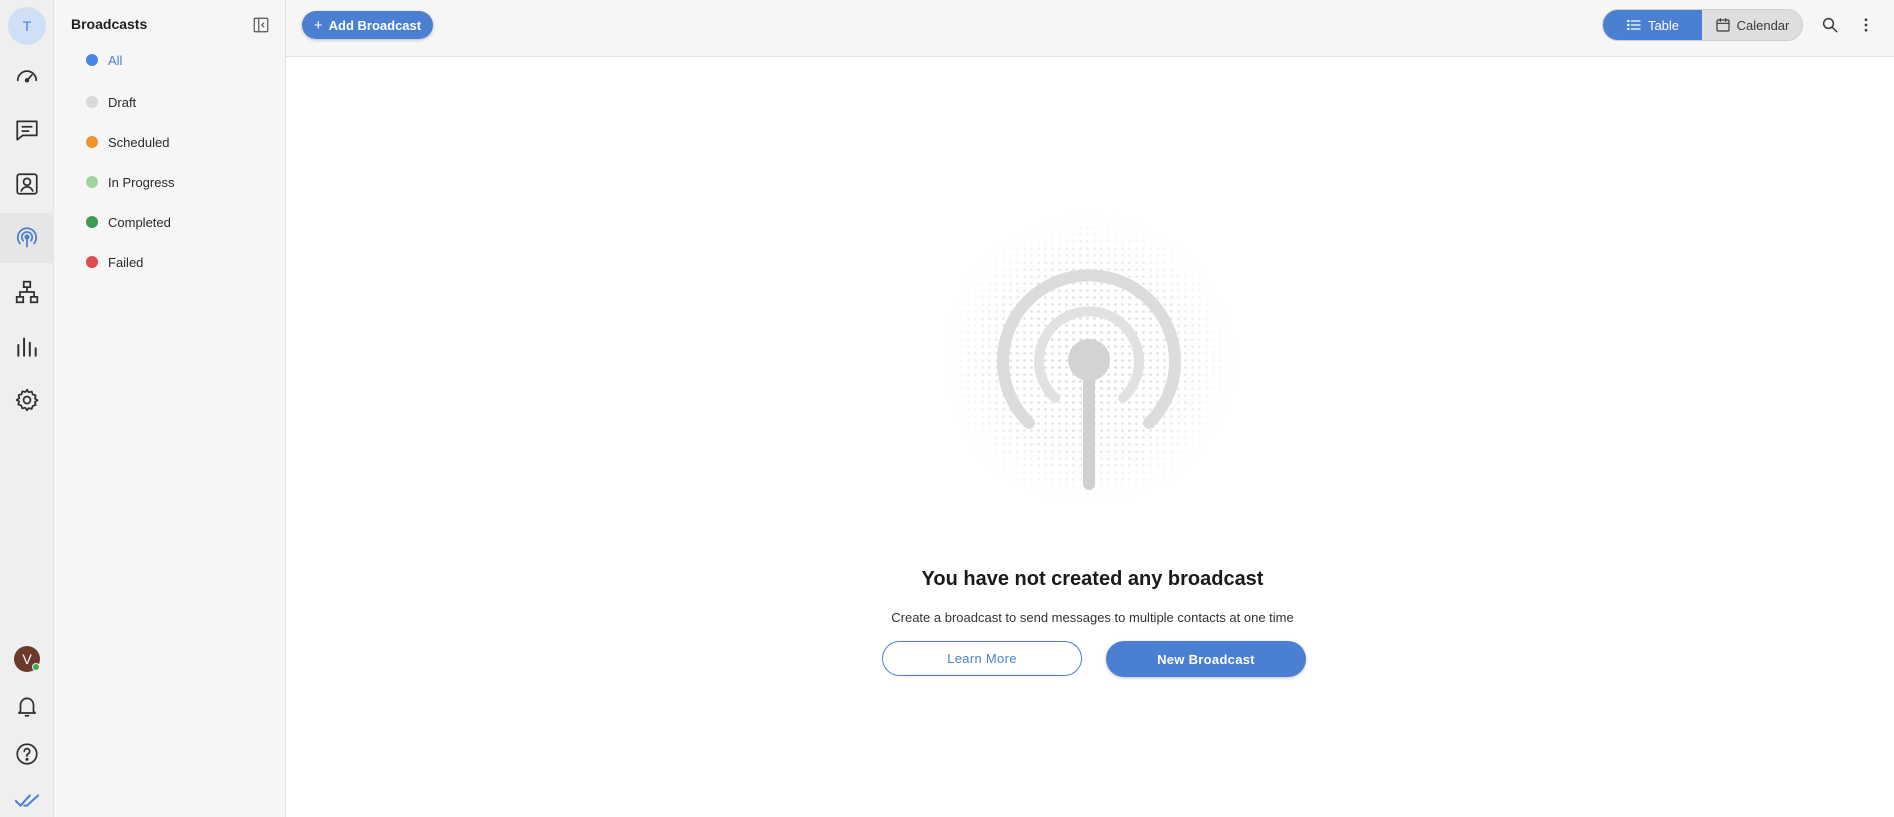 Image resolution: width=1894 pixels, height=817 pixels. Describe the element at coordinates (169, 102) in the screenshot. I see `status-filter-draft: Draft` at that location.